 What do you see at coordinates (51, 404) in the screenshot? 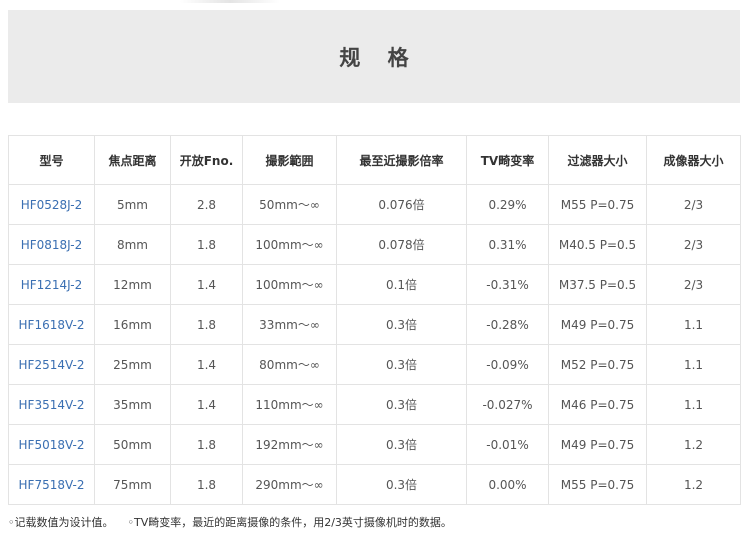
I see `model-link: HF3514V-2` at bounding box center [51, 404].